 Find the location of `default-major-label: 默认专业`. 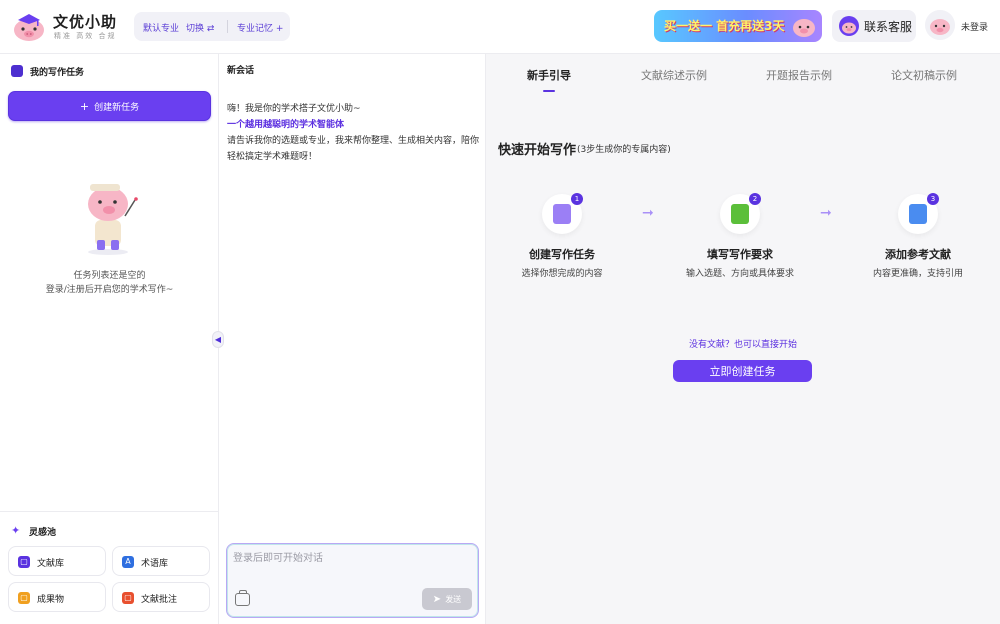

default-major-label: 默认专业 is located at coordinates (161, 29).